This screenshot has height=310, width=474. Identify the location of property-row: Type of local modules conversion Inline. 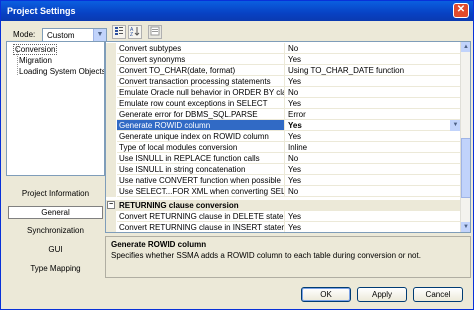
(283, 147).